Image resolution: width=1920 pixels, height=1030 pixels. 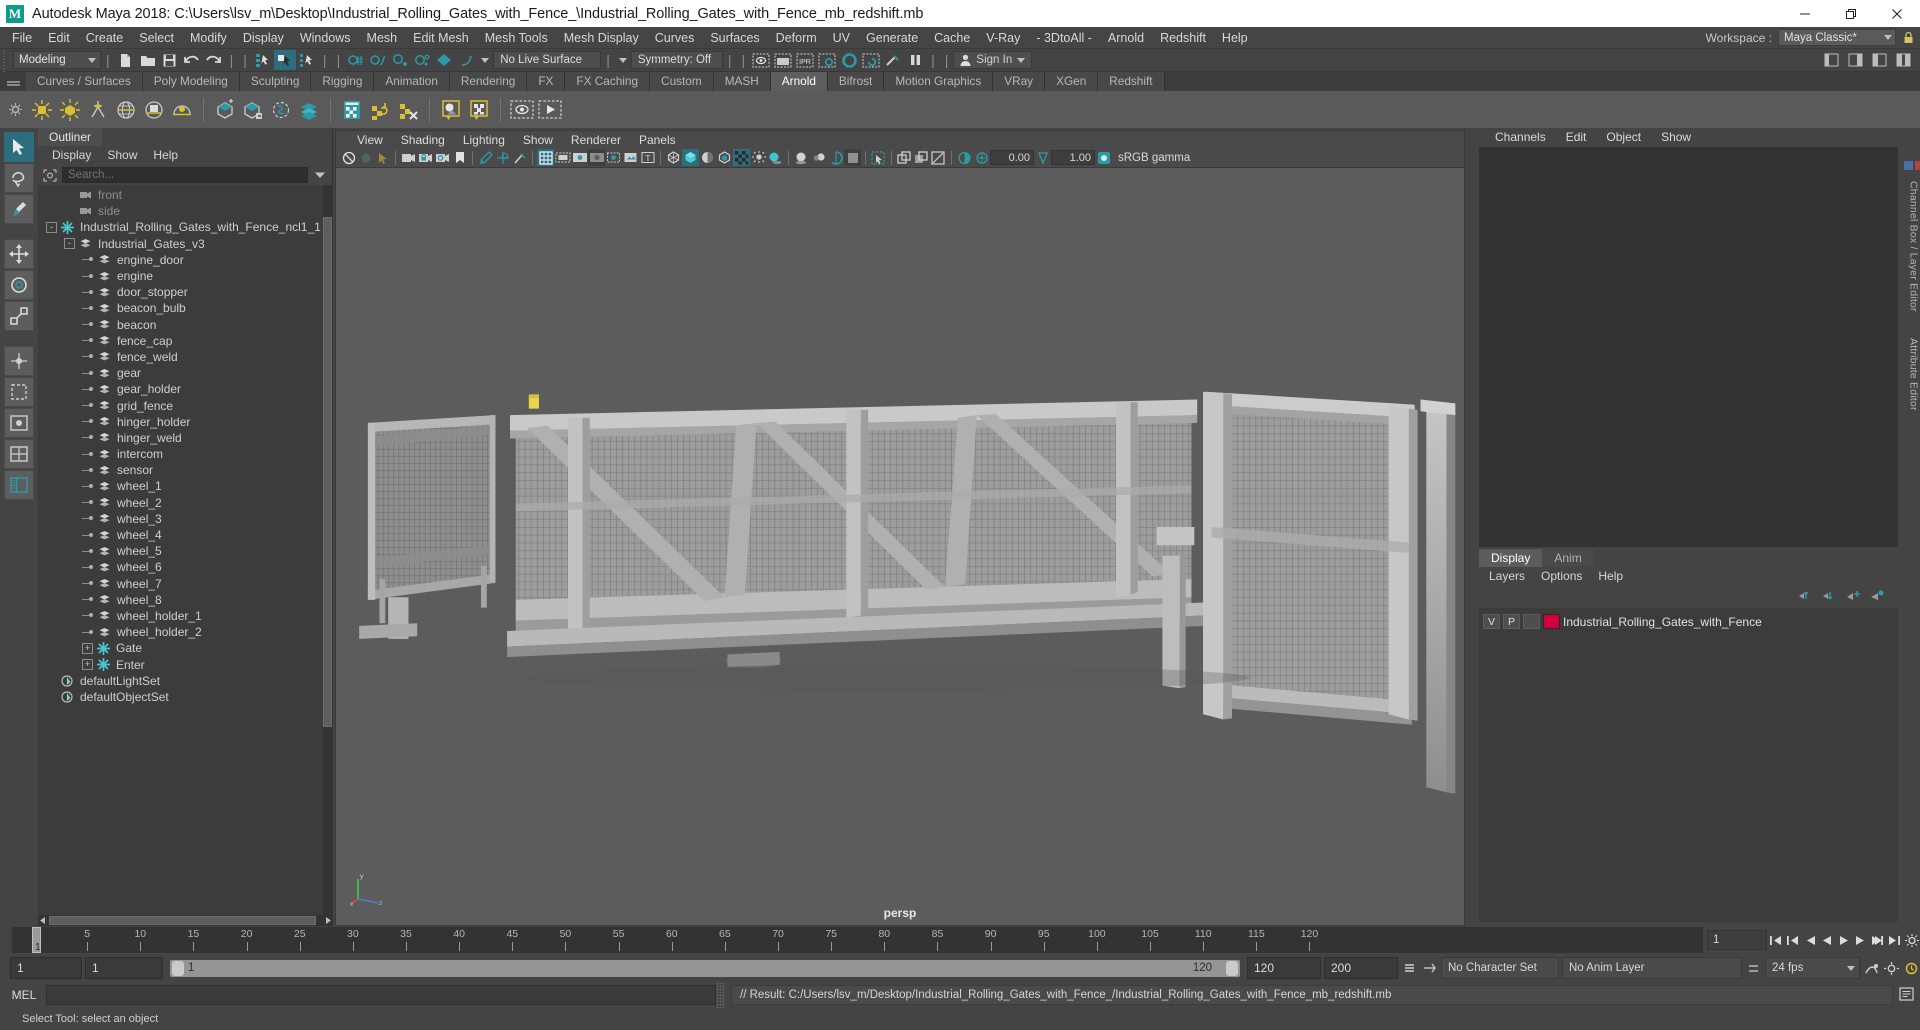 What do you see at coordinates (185, 244) in the screenshot?
I see `outliner-item-industrial_gates_v3: - Industrial_Gates_v3` at bounding box center [185, 244].